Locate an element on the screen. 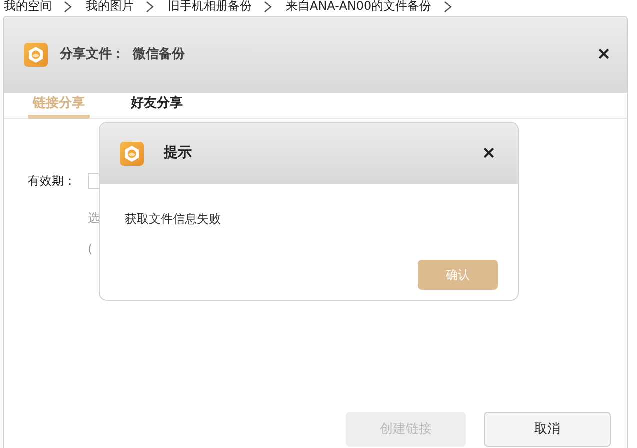  dialog-title: 分享文件： is located at coordinates (92, 55).